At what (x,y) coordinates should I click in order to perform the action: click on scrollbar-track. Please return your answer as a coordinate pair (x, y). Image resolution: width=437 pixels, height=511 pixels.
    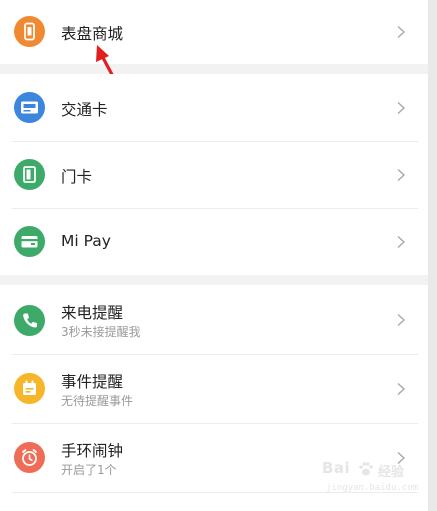
    Looking at the image, I should click on (432, 255).